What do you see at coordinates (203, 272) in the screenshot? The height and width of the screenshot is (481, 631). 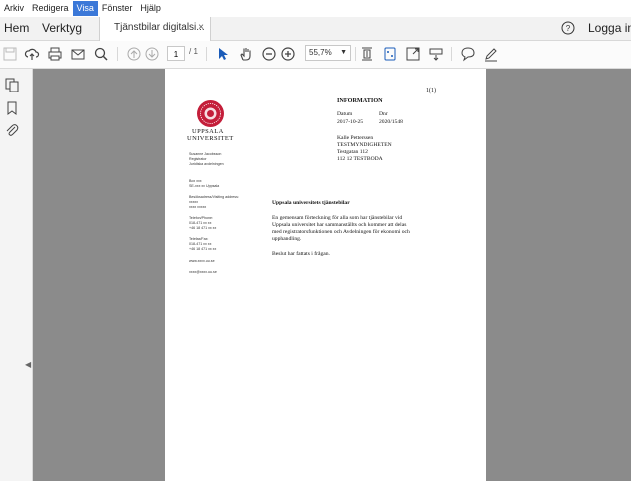 I see `contact-line: xxxx@xxxx.uu.se` at bounding box center [203, 272].